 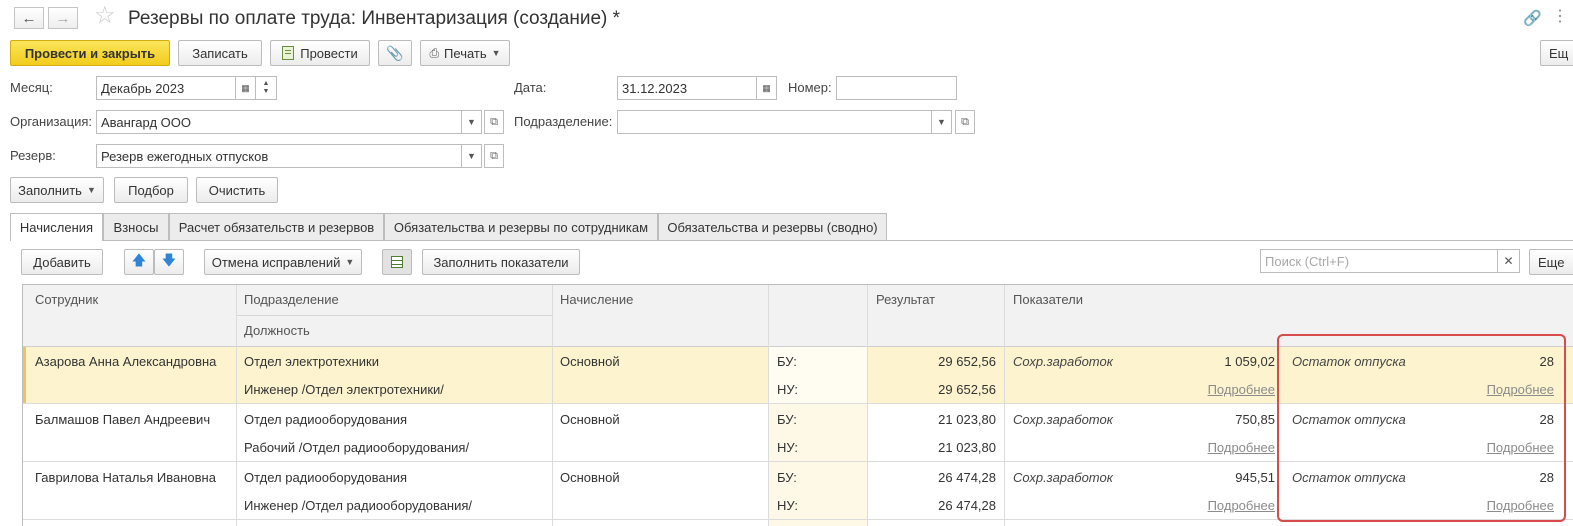 I want to click on header-department: Подразделение, so click(x=291, y=299).